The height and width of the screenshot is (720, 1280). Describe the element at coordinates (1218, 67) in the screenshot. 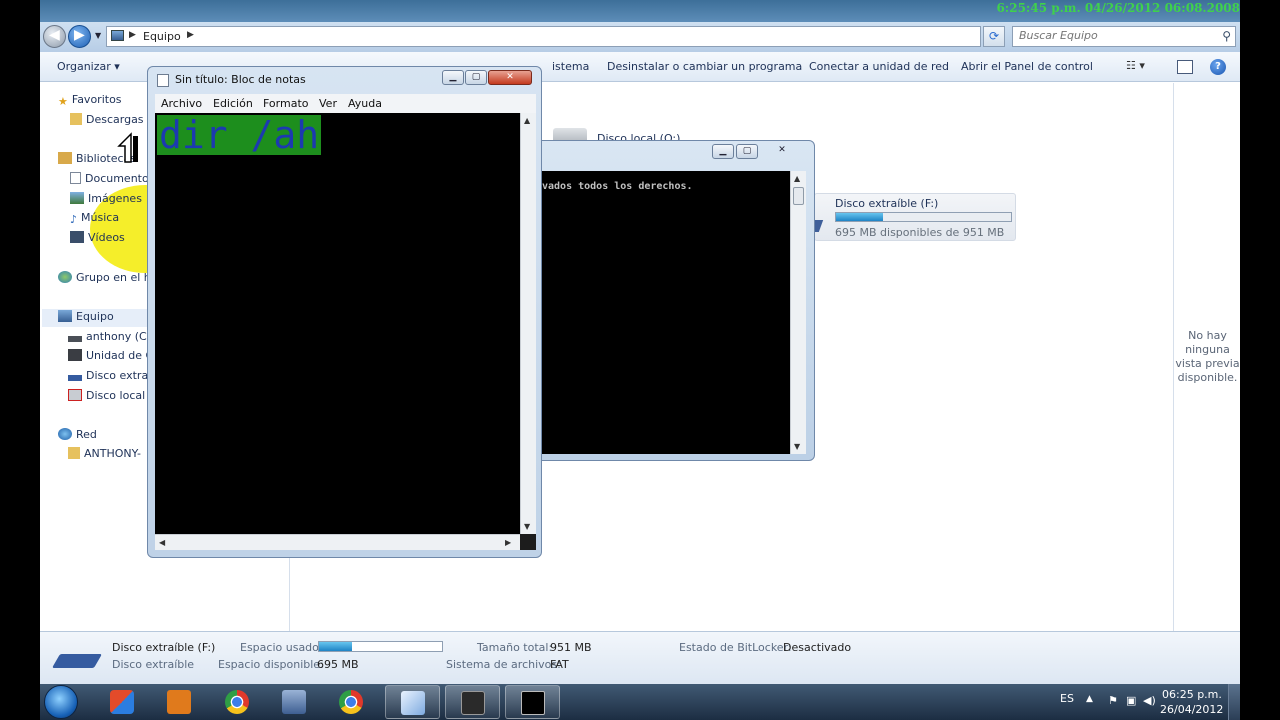

I see `help-icon: ?` at that location.